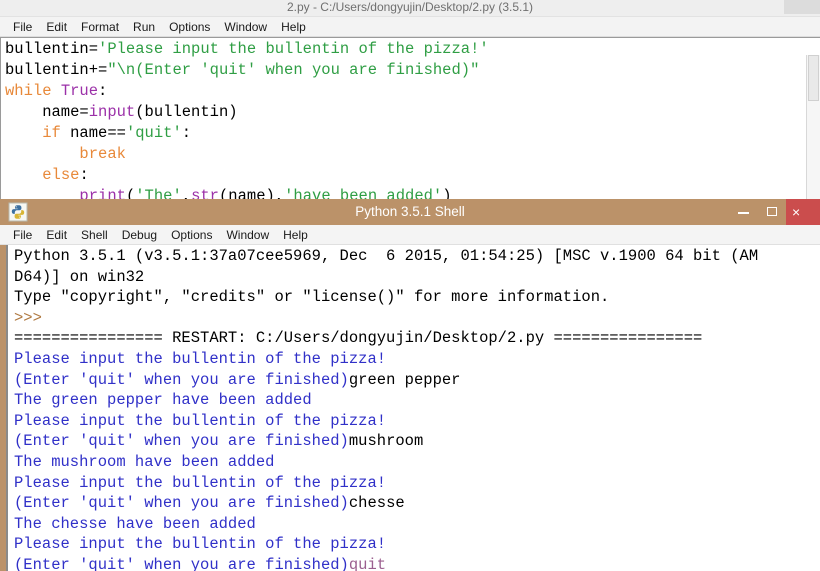  Describe the element at coordinates (144, 27) in the screenshot. I see `editor-menu-run: Run` at that location.